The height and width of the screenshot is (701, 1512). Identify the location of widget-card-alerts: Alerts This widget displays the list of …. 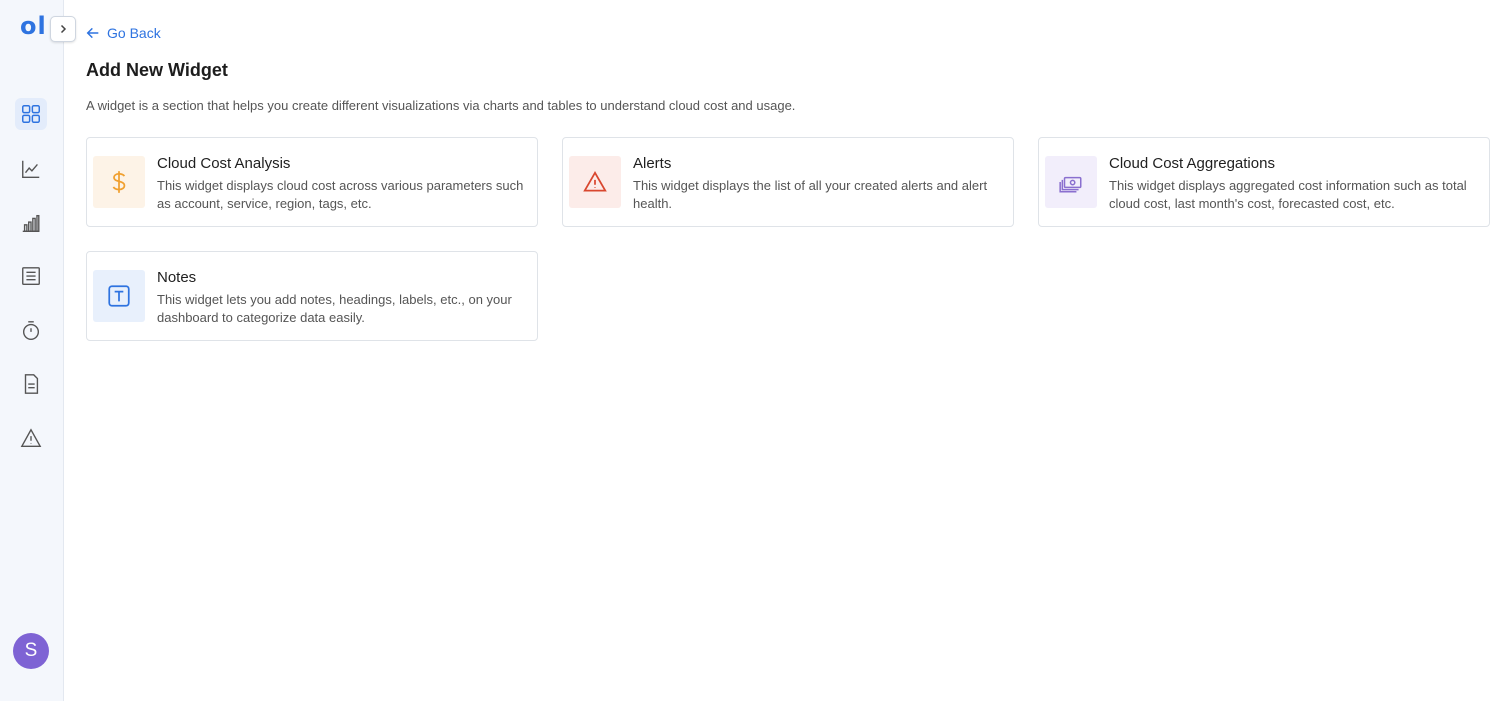
(788, 182).